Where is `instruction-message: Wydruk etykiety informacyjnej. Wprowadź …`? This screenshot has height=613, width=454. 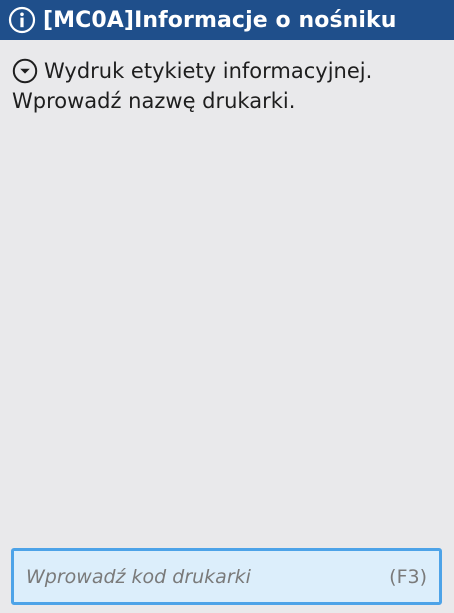 instruction-message: Wydruk etykiety informacyjnej. Wprowadź … is located at coordinates (227, 86).